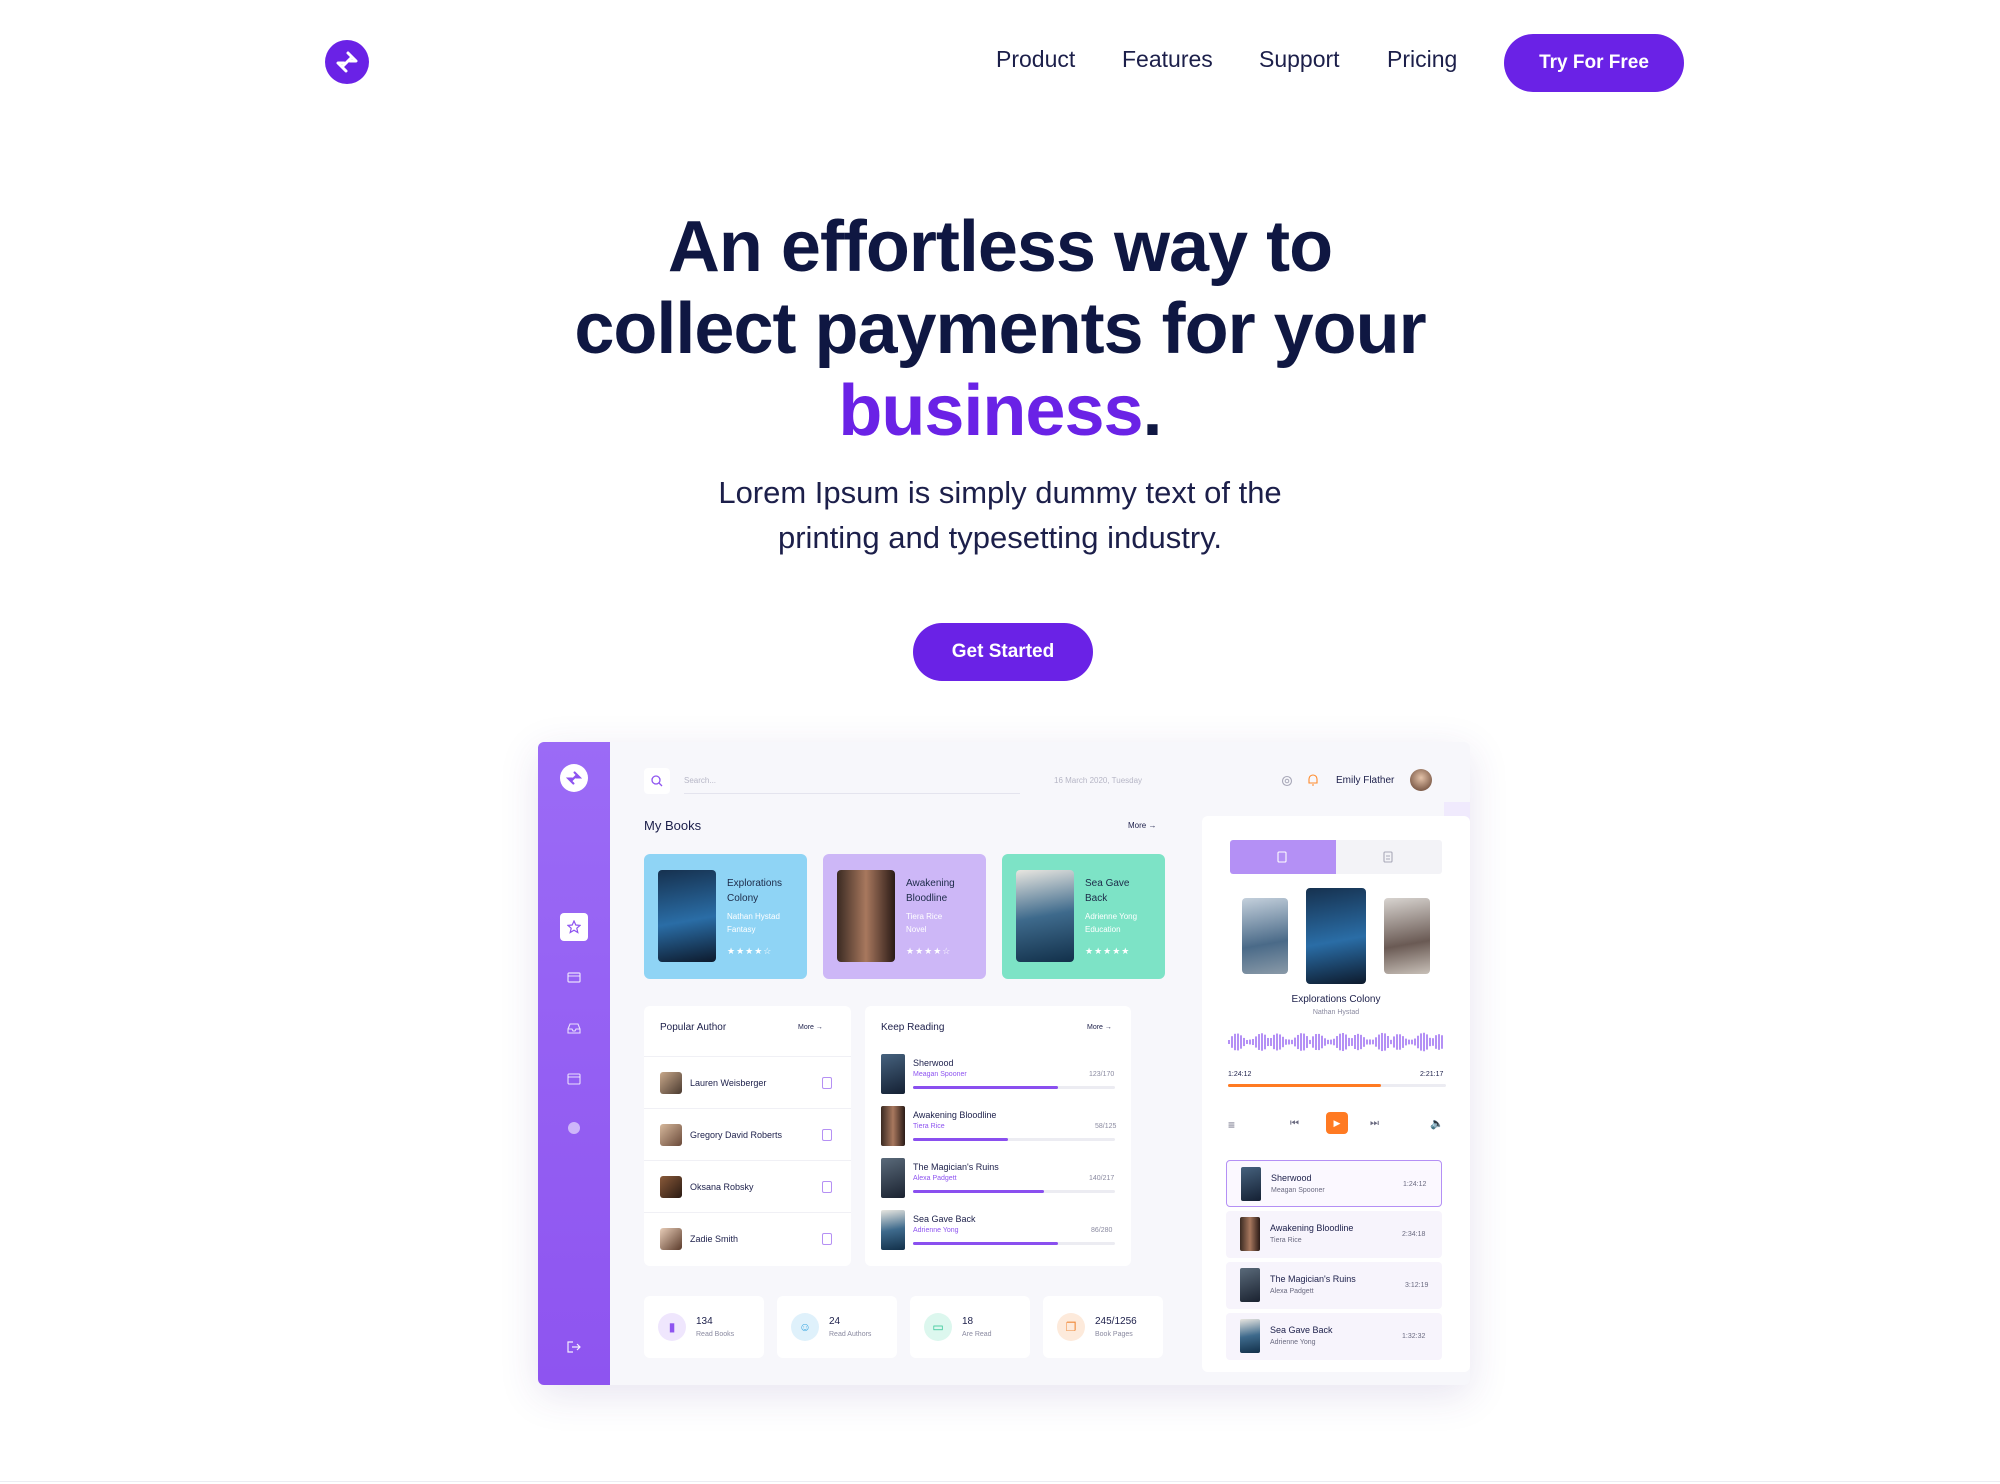  What do you see at coordinates (1098, 780) in the screenshot?
I see `date-label: 16 March 2020, Tuesday` at bounding box center [1098, 780].